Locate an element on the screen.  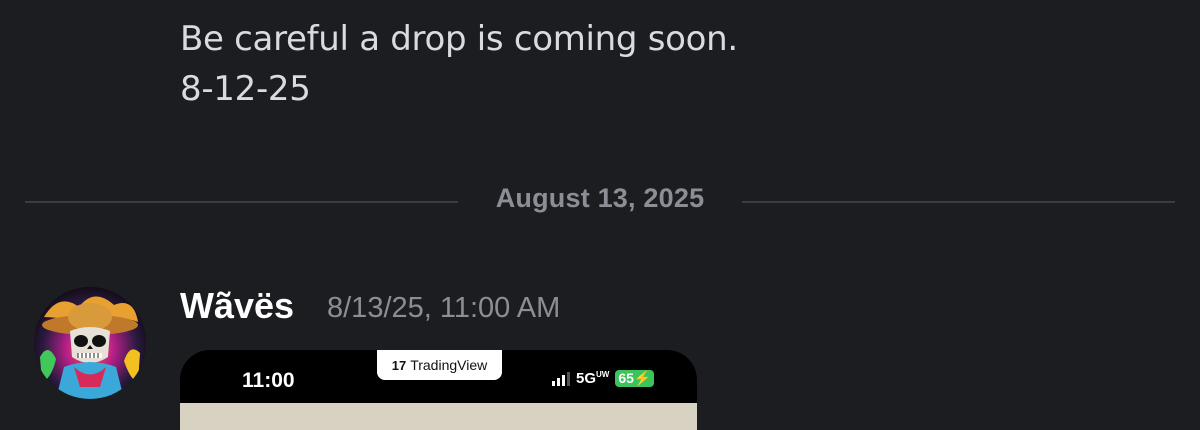
image-attachment: 11:00 17 TradingView 5GUW 65⚡ is located at coordinates (438, 390).